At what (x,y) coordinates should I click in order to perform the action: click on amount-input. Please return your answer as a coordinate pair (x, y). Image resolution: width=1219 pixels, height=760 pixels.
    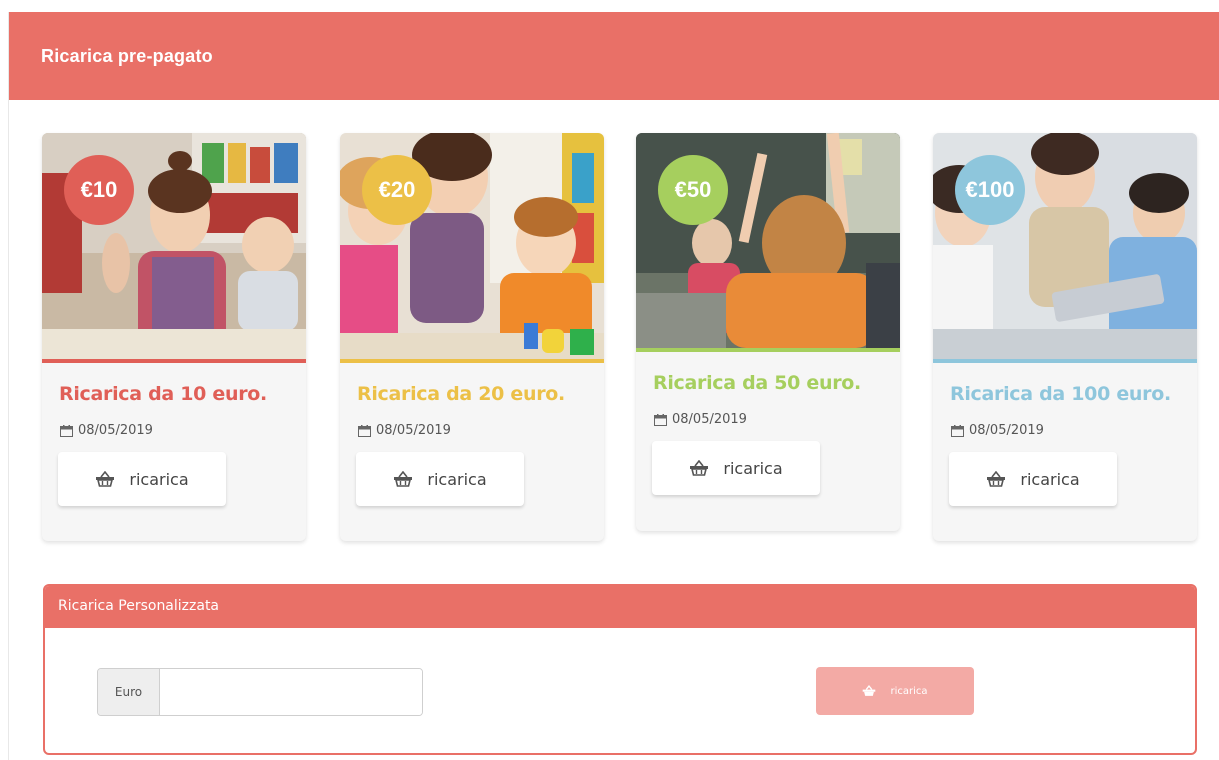
    Looking at the image, I should click on (291, 692).